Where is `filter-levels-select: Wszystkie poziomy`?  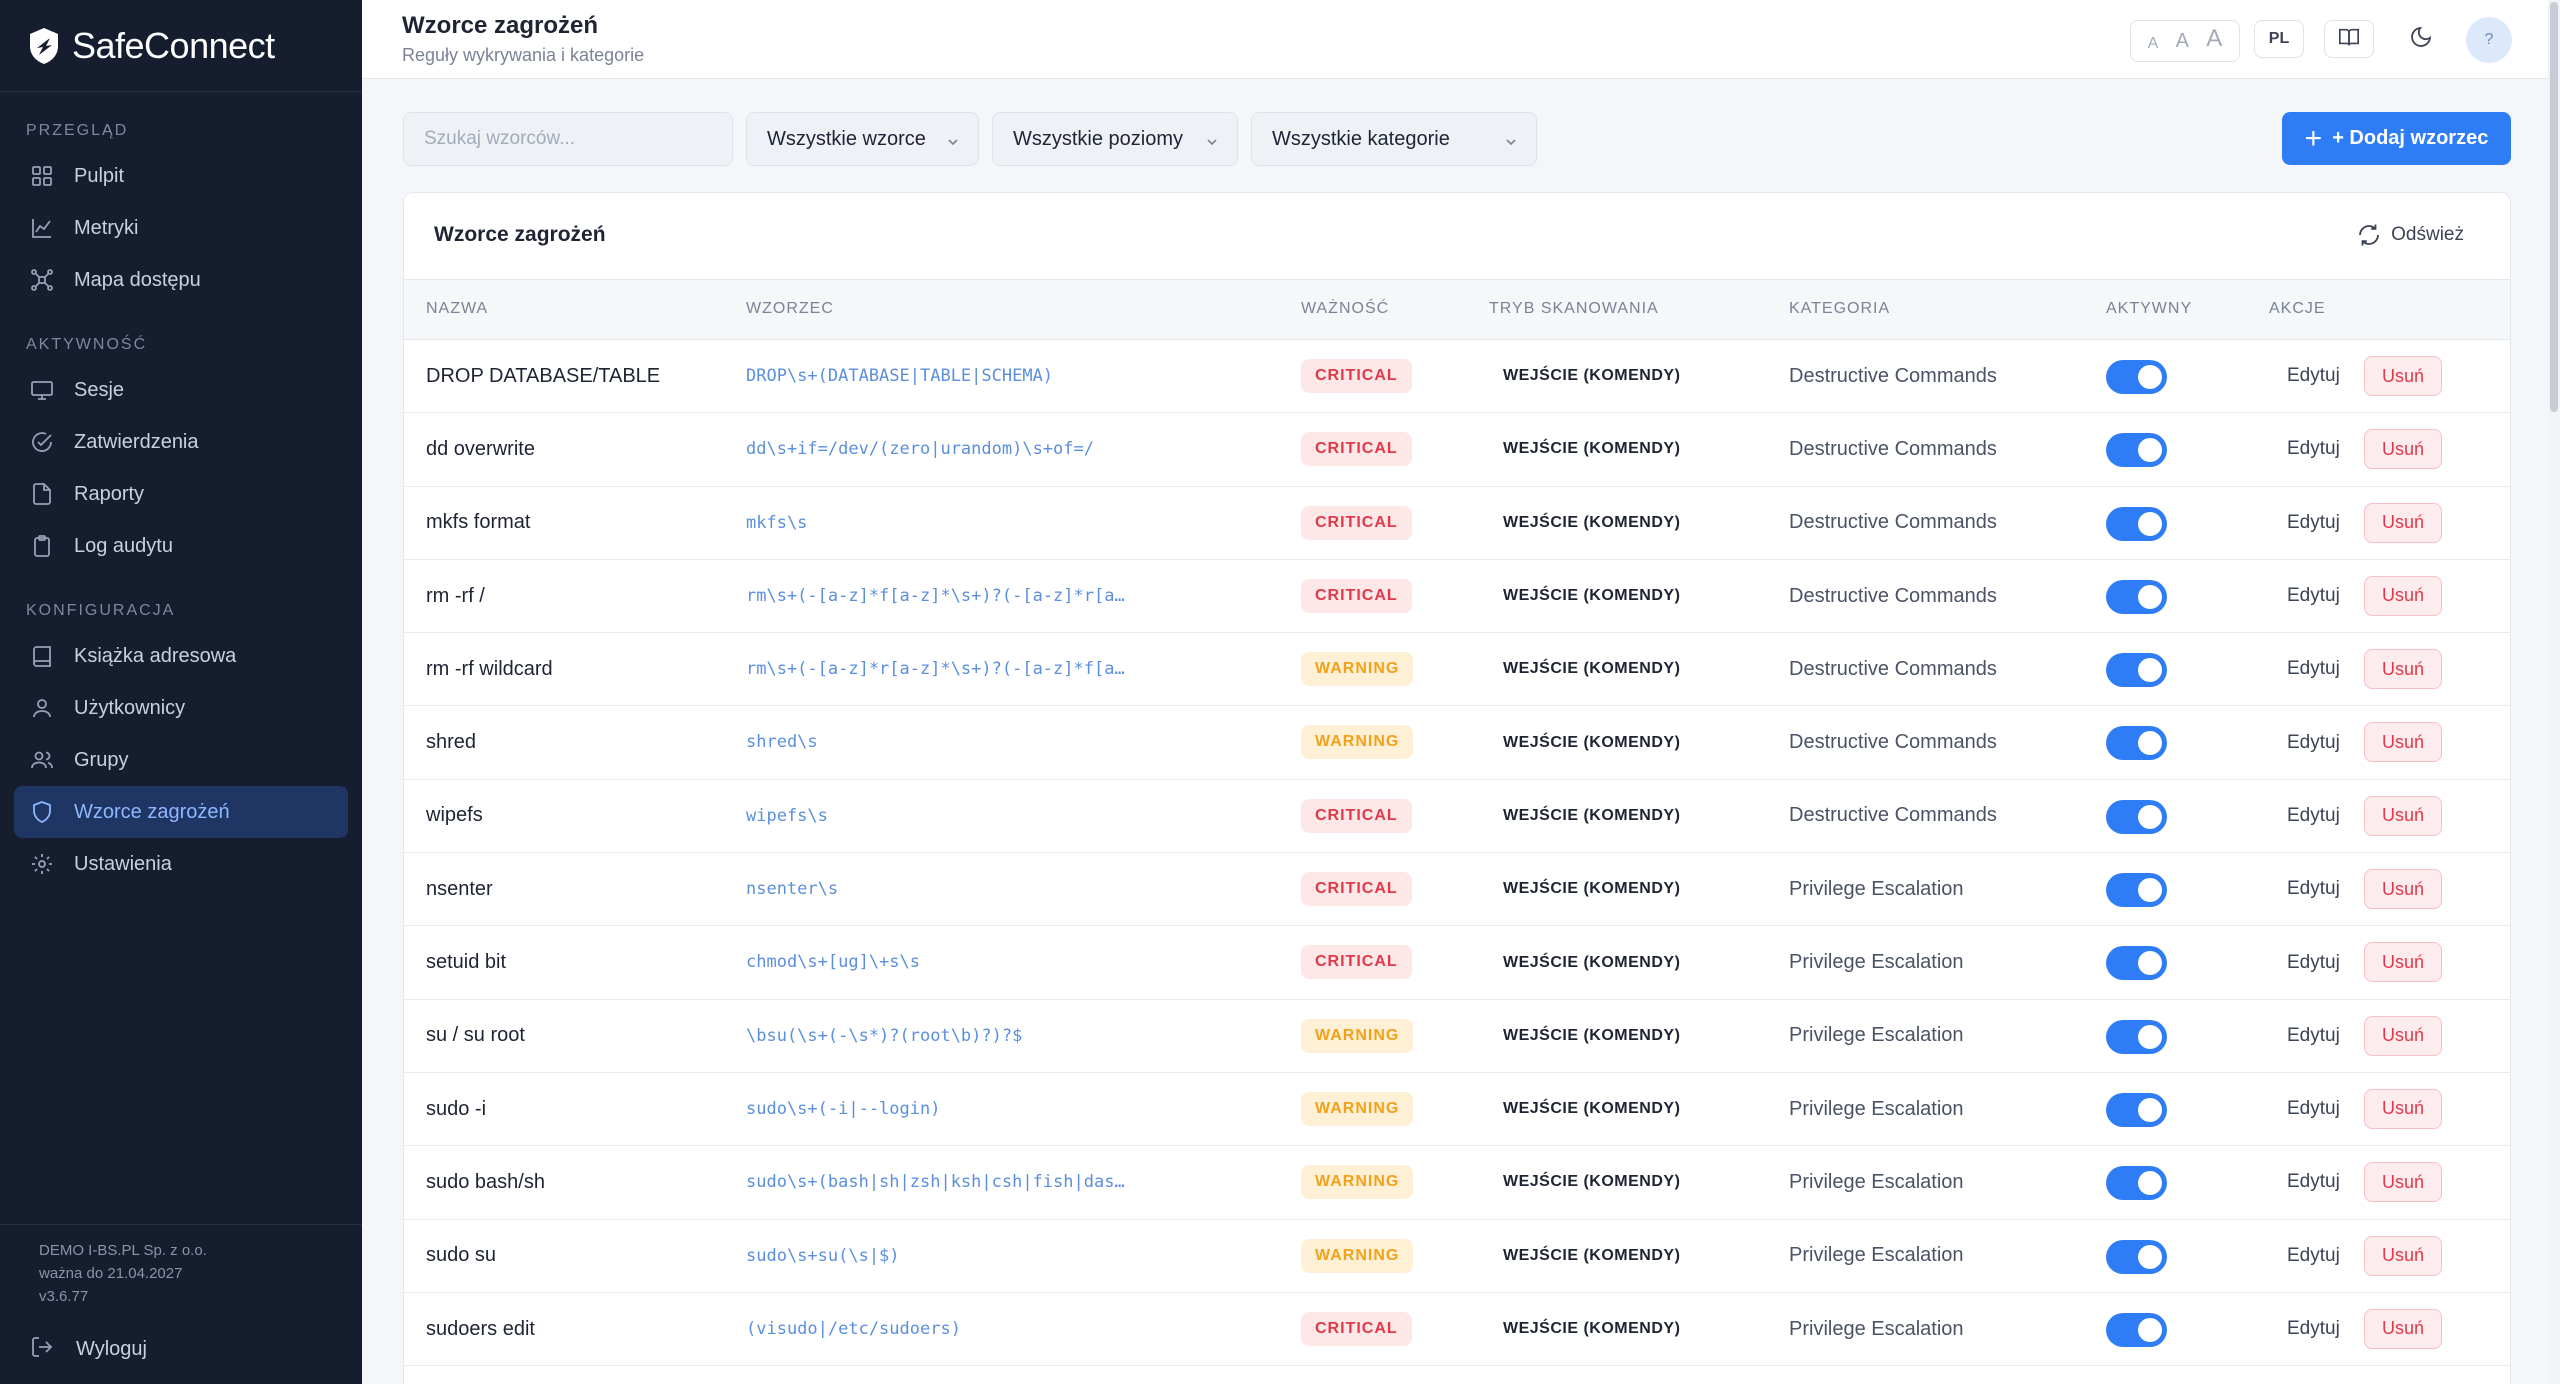 filter-levels-select: Wszystkie poziomy is located at coordinates (1115, 139).